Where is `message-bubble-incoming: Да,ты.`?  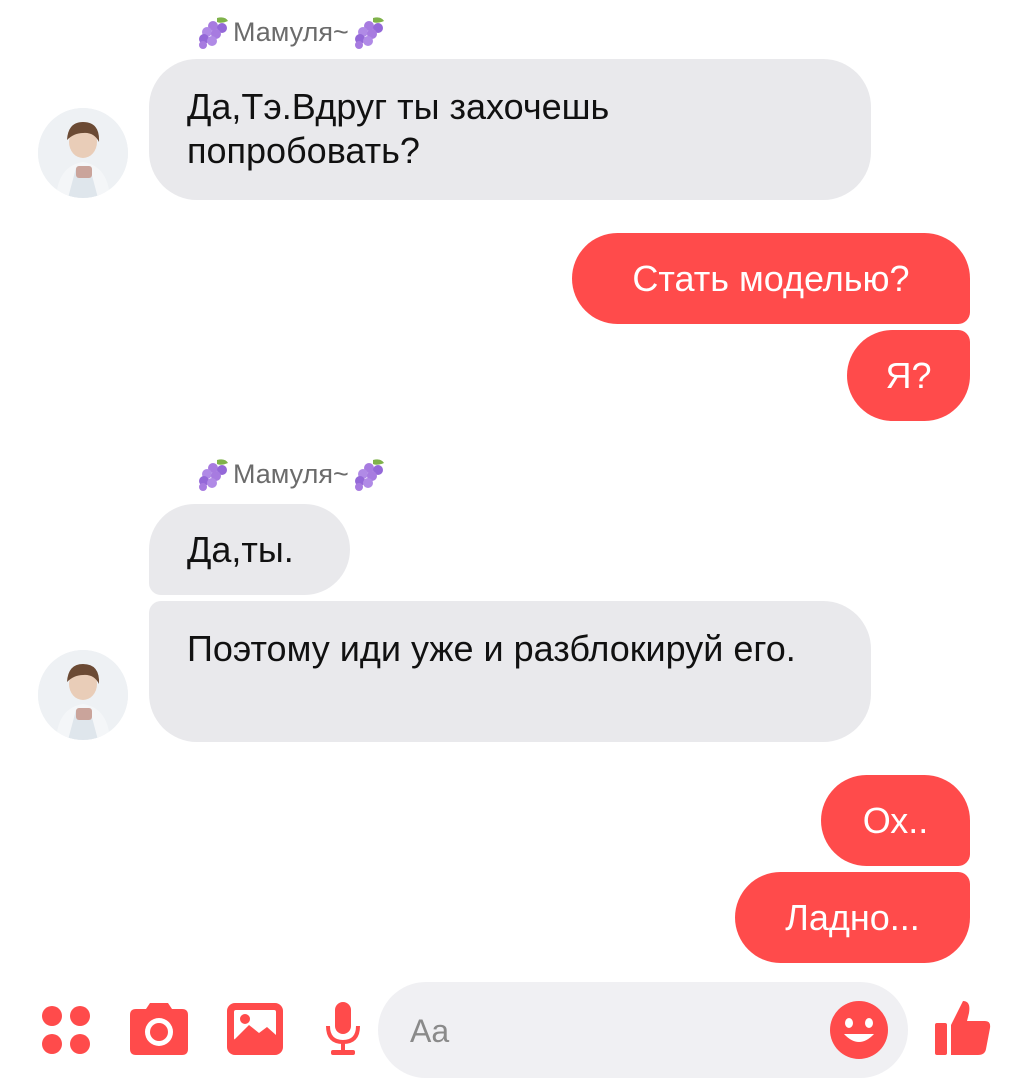
message-bubble-incoming: Да,ты. is located at coordinates (249, 549).